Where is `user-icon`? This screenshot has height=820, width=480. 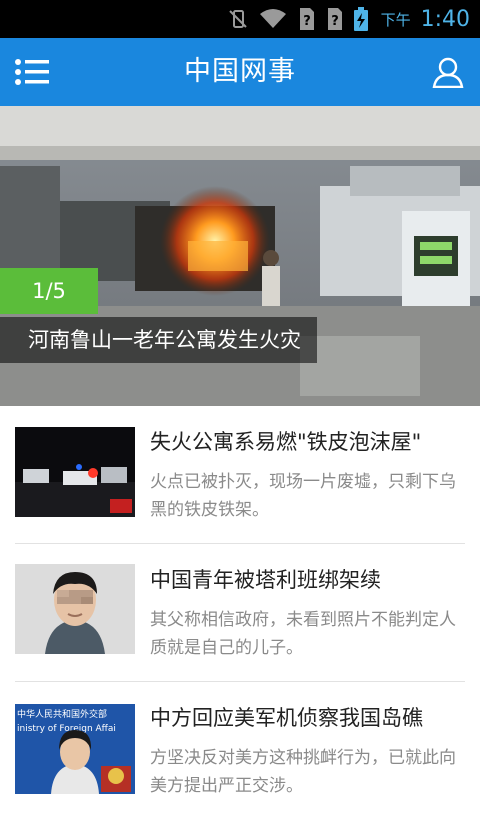 user-icon is located at coordinates (448, 73).